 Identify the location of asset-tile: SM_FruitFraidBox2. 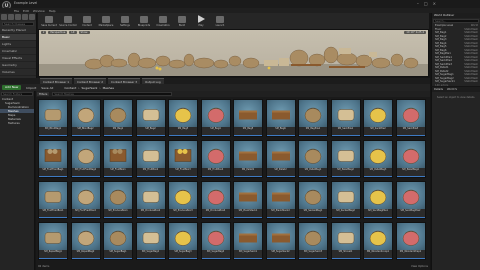
(85, 200).